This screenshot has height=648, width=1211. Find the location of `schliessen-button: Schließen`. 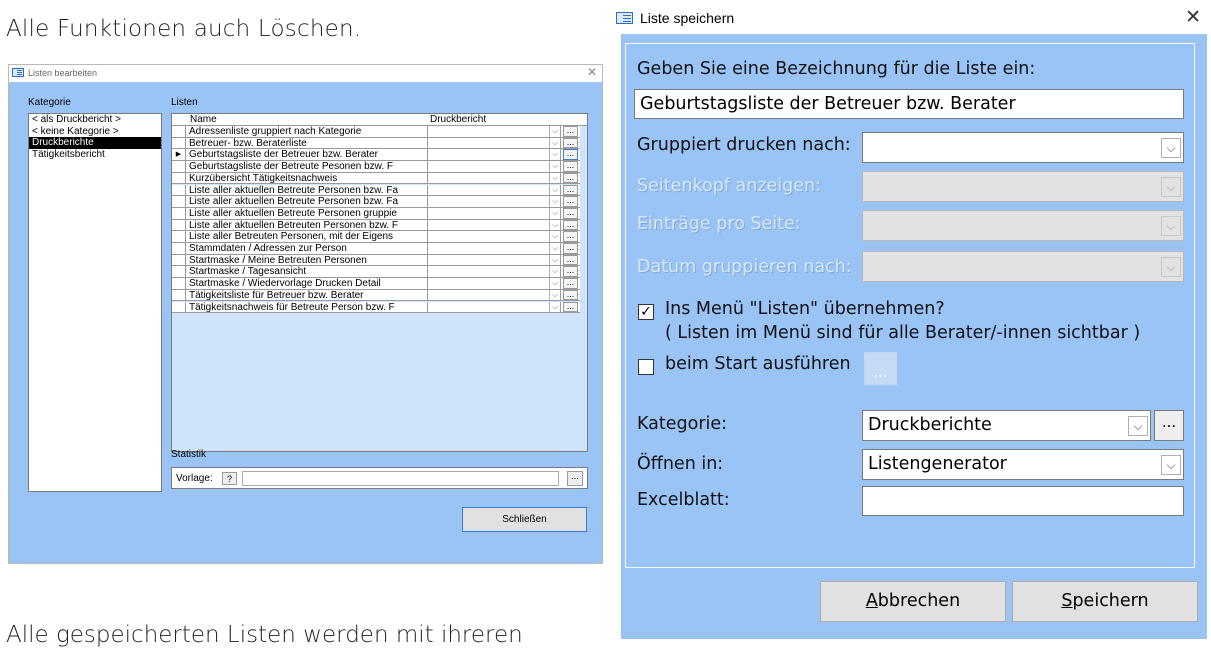

schliessen-button: Schließen is located at coordinates (524, 519).